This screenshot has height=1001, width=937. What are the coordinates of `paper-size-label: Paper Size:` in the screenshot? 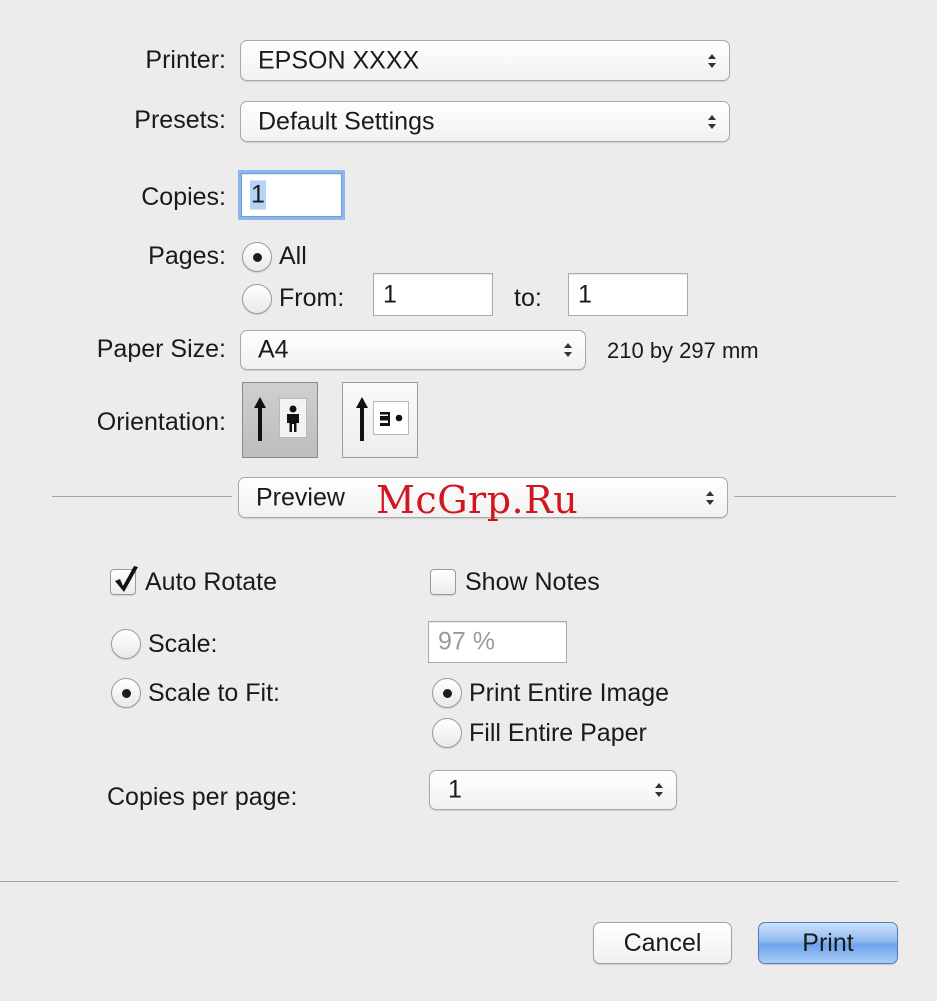 It's located at (161, 349).